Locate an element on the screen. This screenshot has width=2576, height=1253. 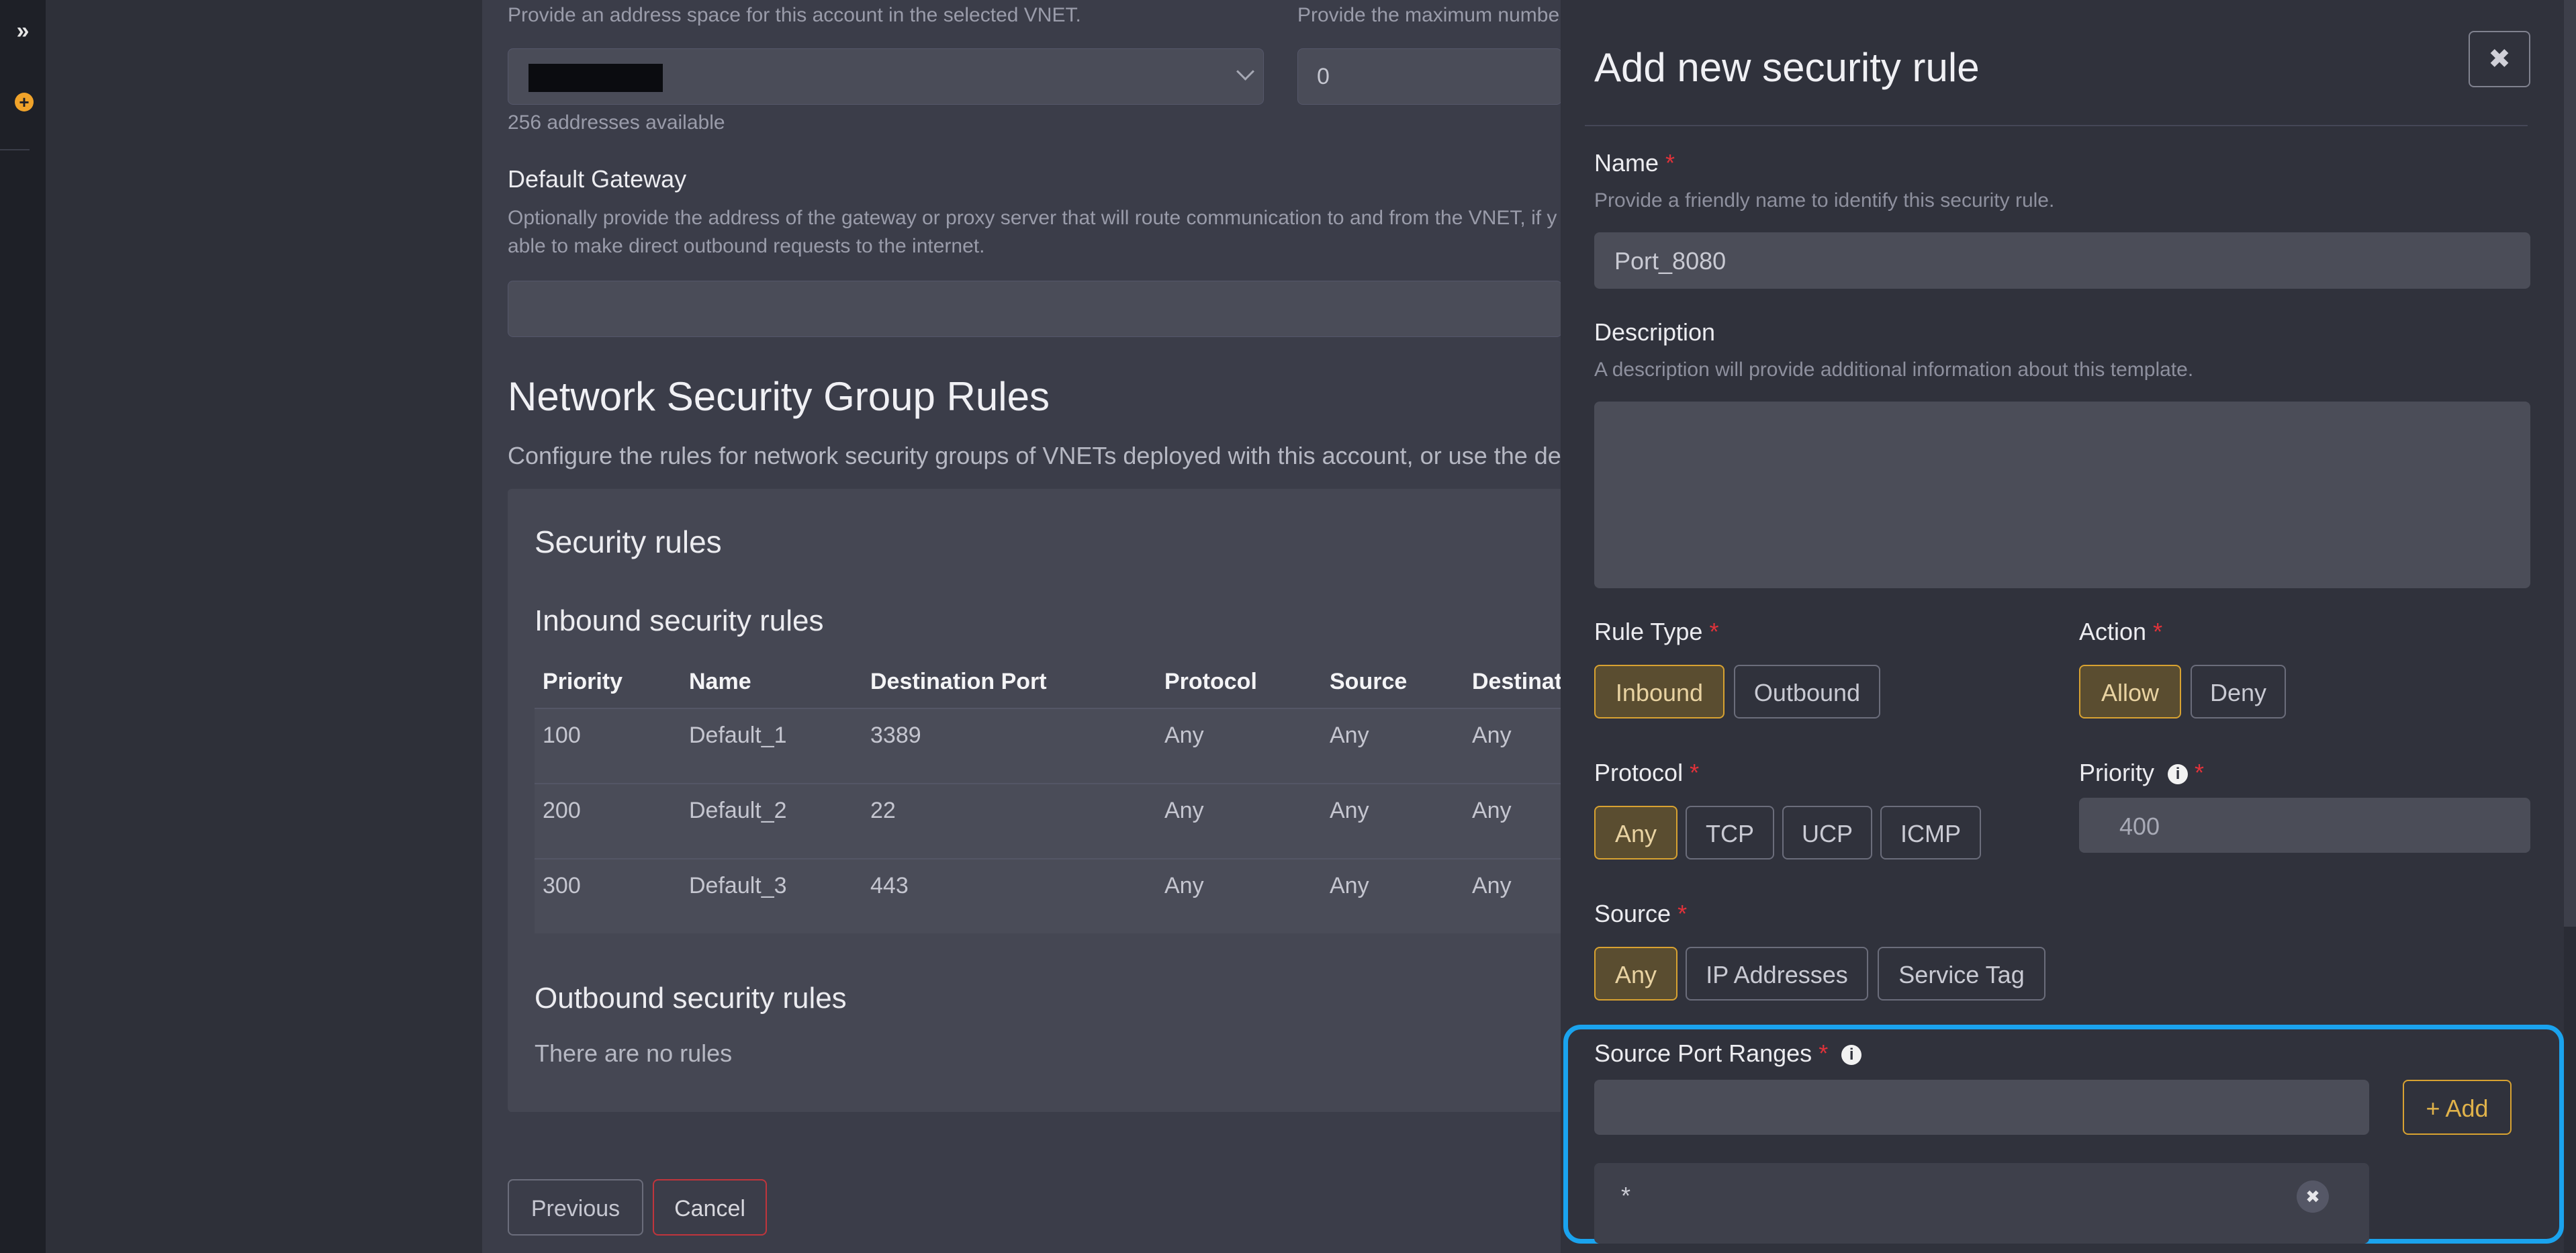
address-space-select is located at coordinates (886, 76).